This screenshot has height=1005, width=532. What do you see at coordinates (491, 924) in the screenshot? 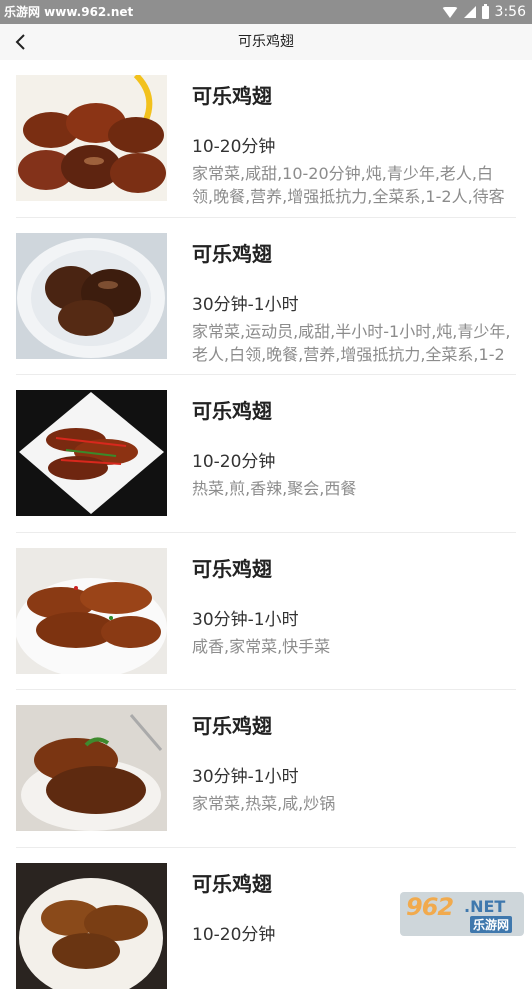
I see `watermark-cn: 乐游网` at bounding box center [491, 924].